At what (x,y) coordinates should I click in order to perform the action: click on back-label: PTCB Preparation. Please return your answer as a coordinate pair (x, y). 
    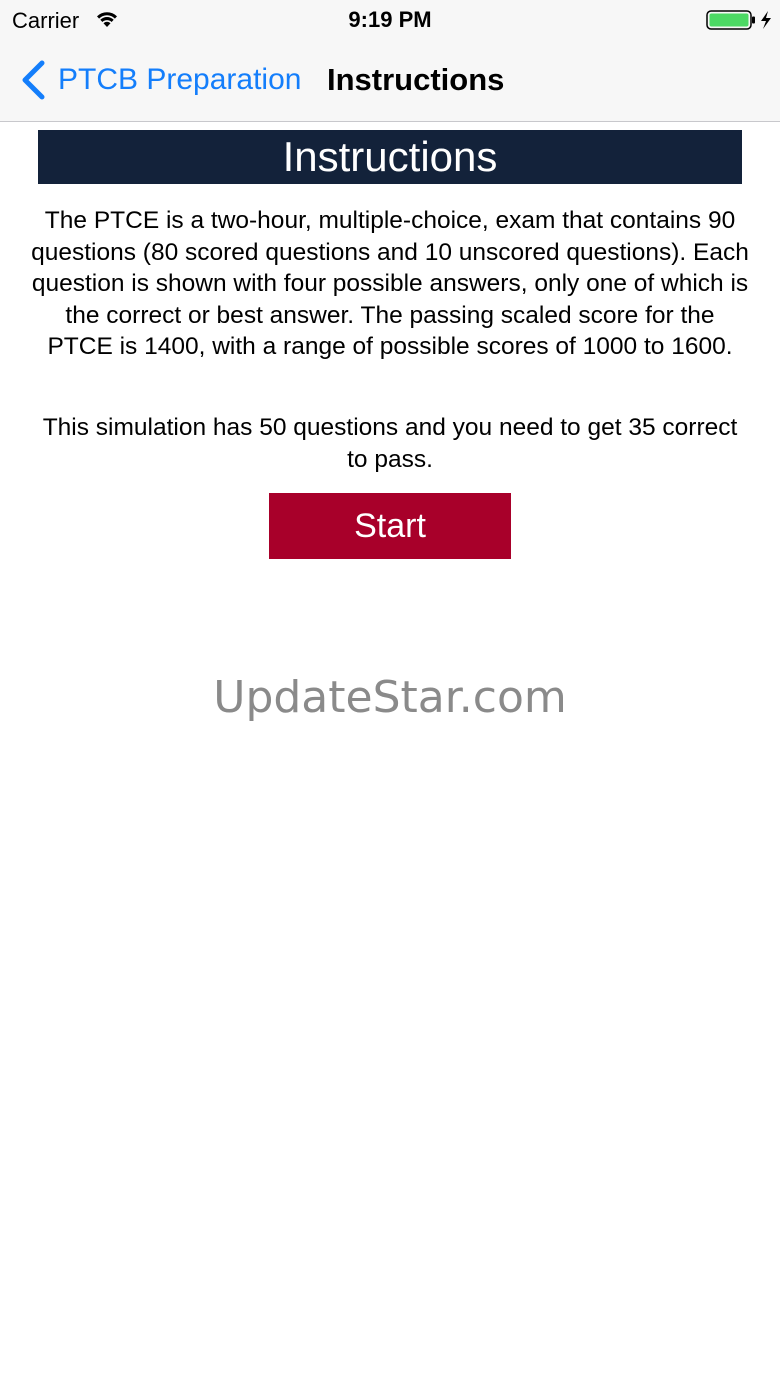
    Looking at the image, I should click on (180, 79).